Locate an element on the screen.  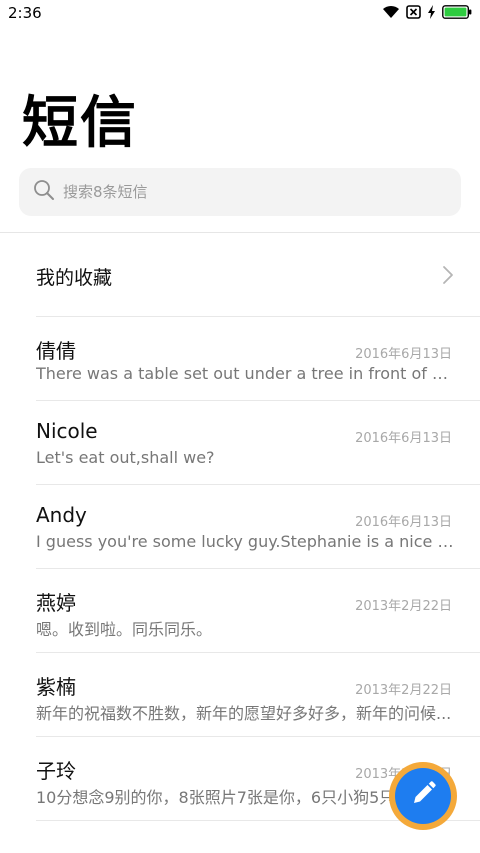
chevron-right-icon is located at coordinates (448, 277).